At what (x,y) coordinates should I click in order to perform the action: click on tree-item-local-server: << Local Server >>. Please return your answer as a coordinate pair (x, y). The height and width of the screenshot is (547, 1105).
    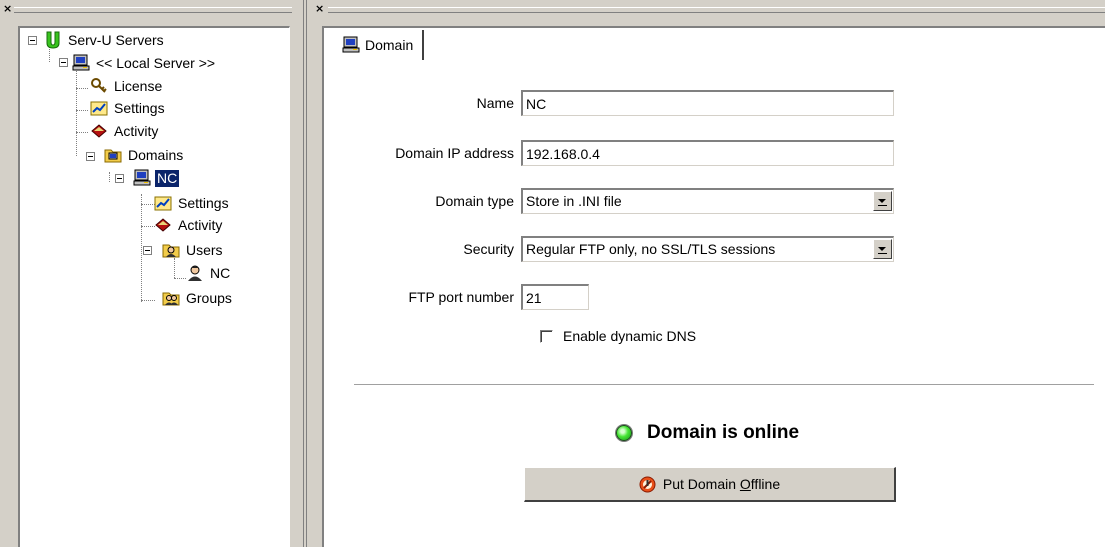
    Looking at the image, I should click on (144, 63).